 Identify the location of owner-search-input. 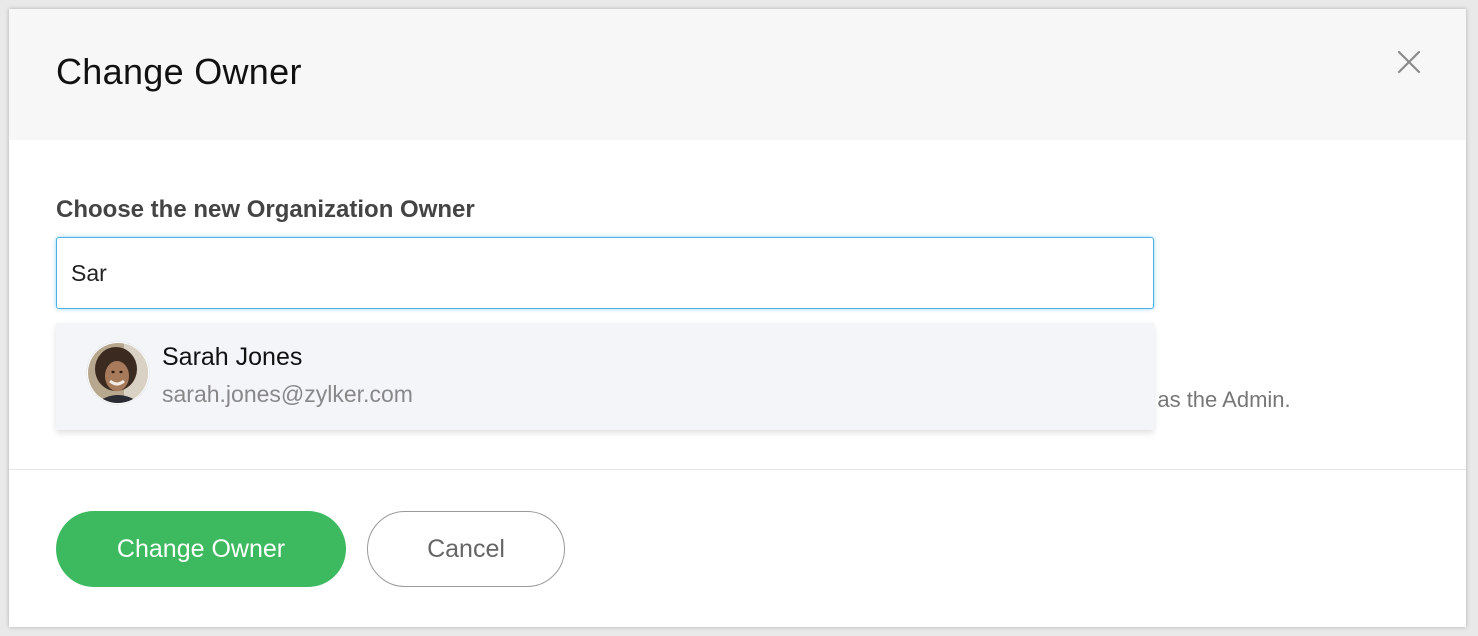
(605, 273).